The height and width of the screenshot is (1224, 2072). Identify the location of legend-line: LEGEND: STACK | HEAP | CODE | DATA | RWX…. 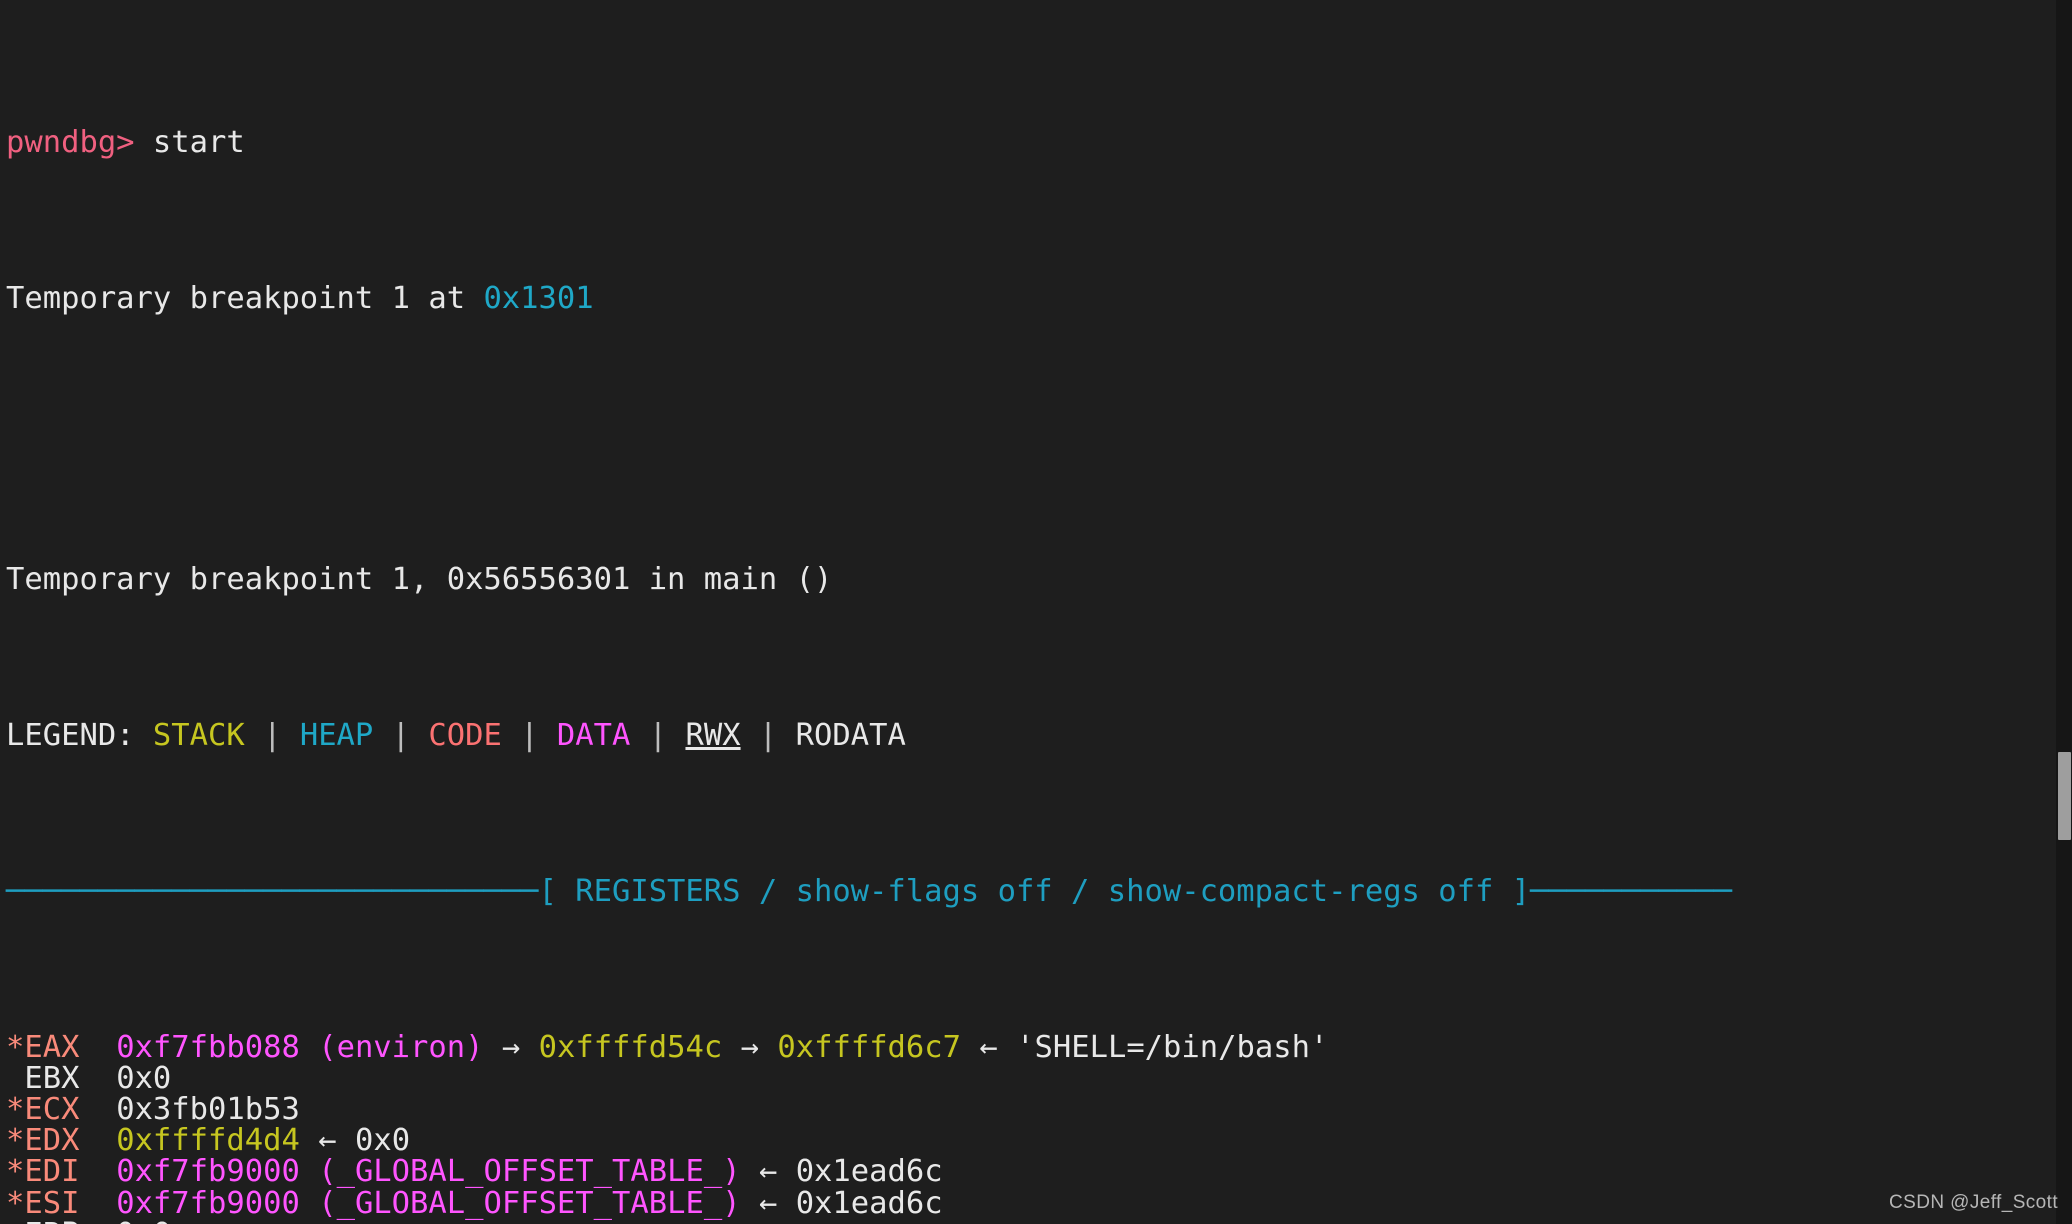
(1039, 735).